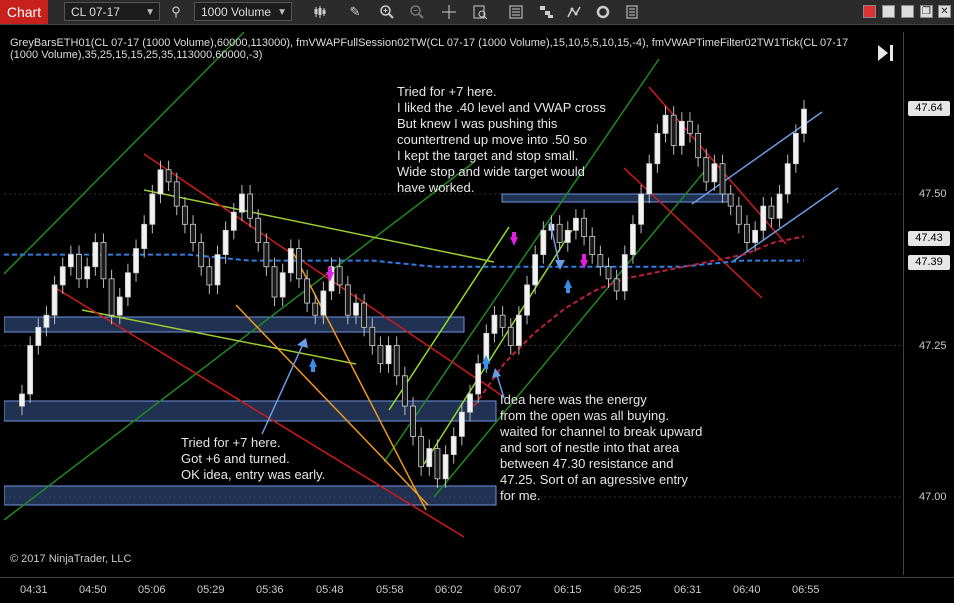 This screenshot has height=603, width=954. I want to click on instrument-value: CL 07-17, so click(95, 12).